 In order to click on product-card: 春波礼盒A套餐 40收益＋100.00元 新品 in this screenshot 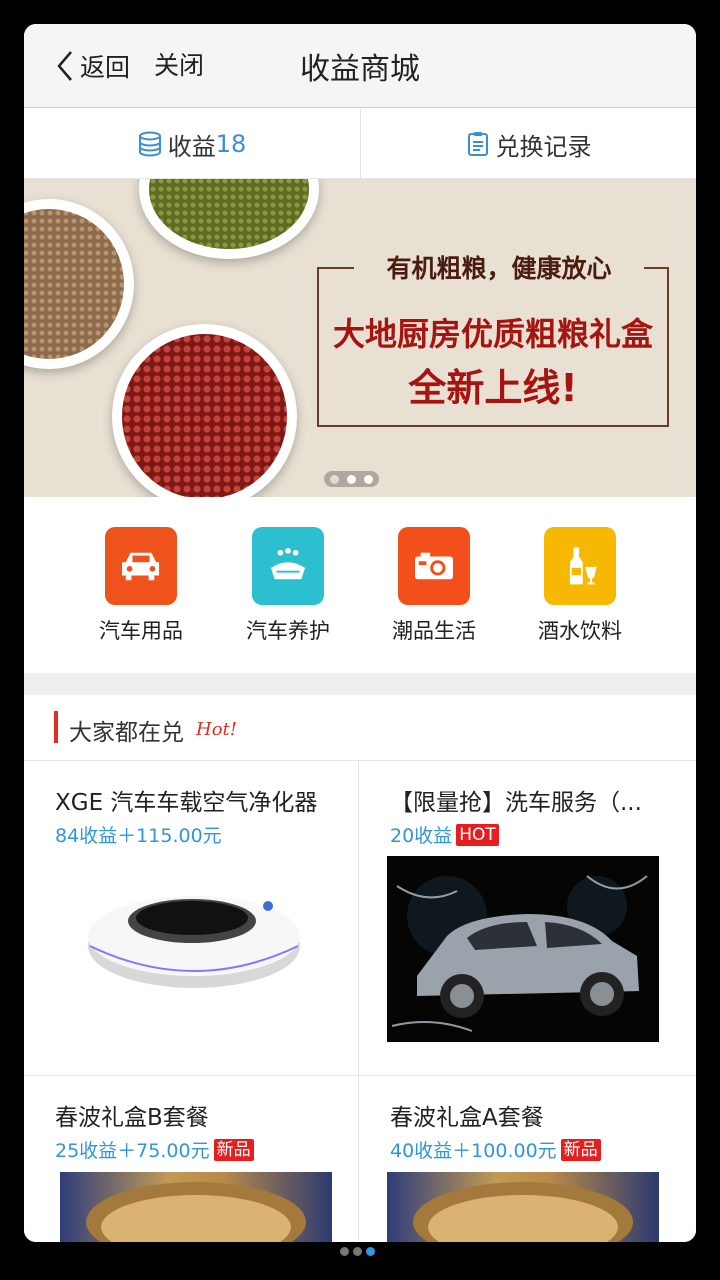, I will do `click(527, 1159)`.